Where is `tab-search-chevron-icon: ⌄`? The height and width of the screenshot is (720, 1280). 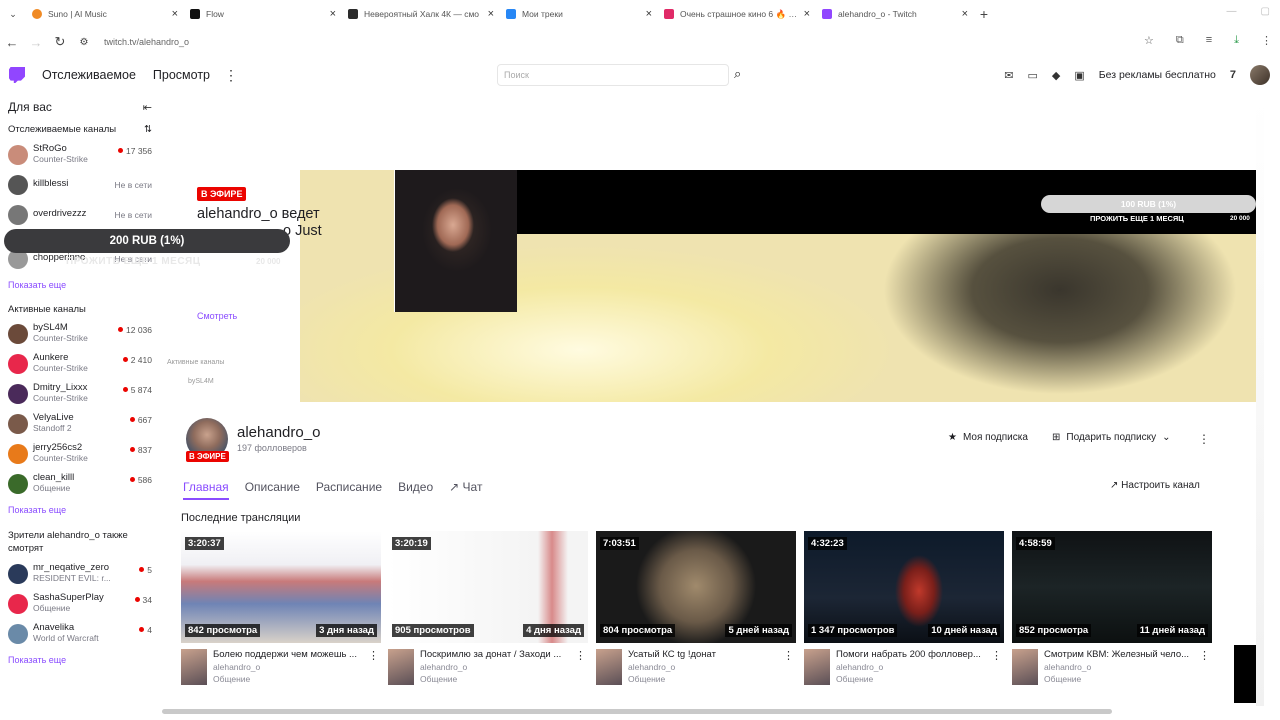
tab-search-chevron-icon: ⌄ is located at coordinates (13, 14).